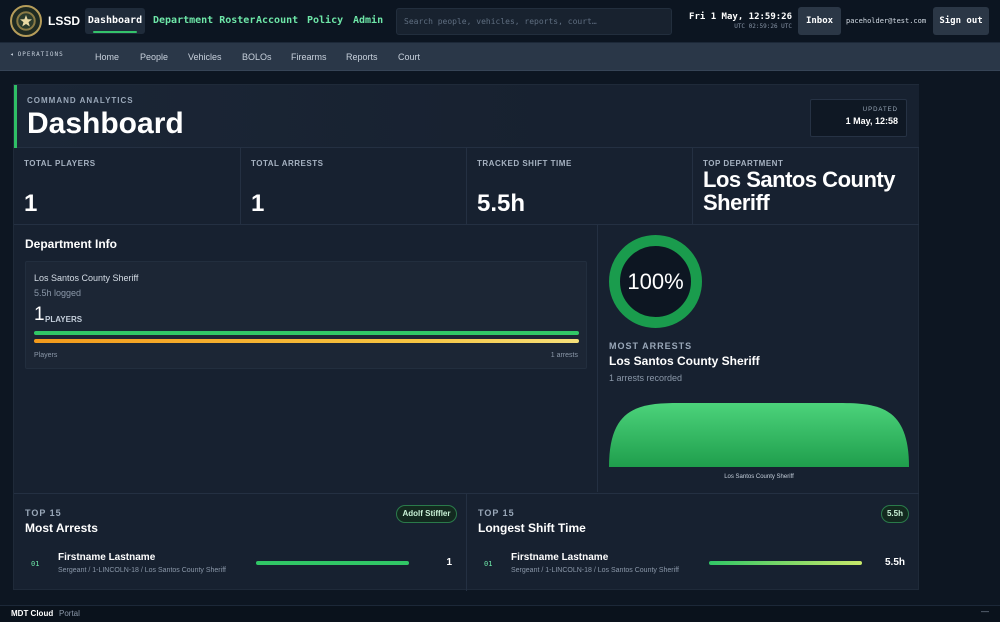  Describe the element at coordinates (985, 611) in the screenshot. I see `footer-collapse-button: —` at that location.